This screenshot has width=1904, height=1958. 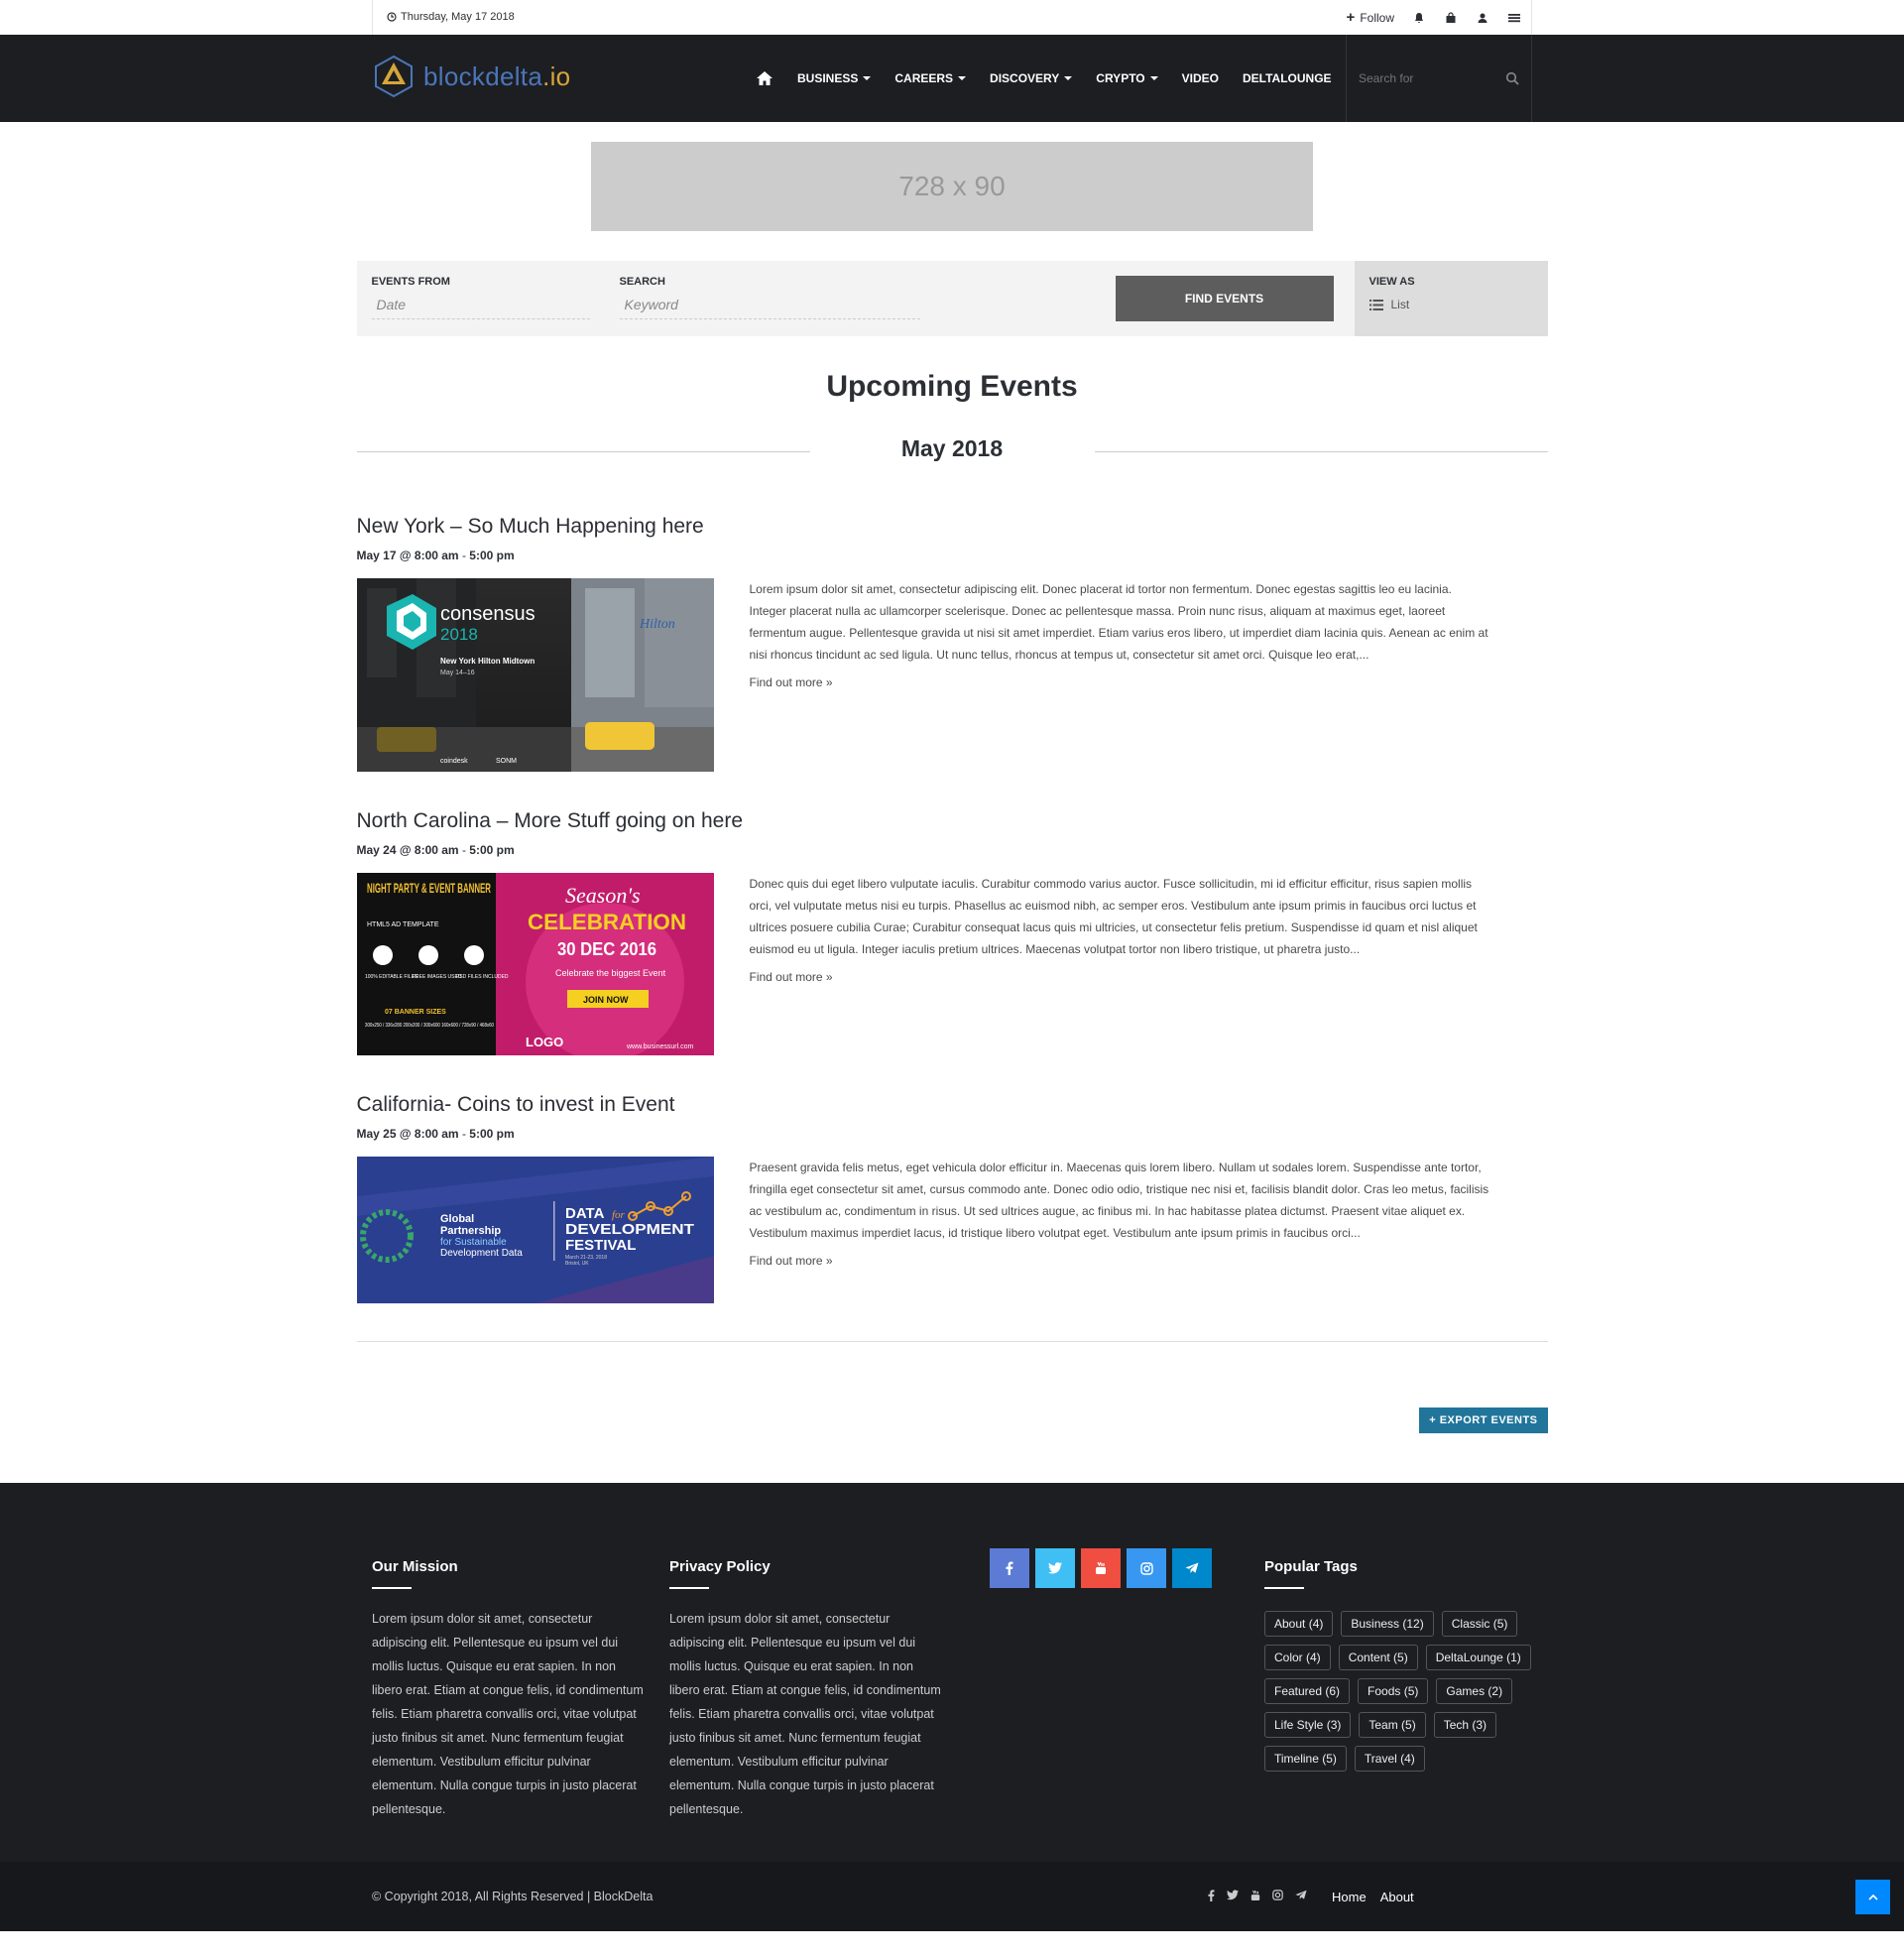 What do you see at coordinates (1287, 78) in the screenshot?
I see `nav-deltalounge: DELTALOUNGE` at bounding box center [1287, 78].